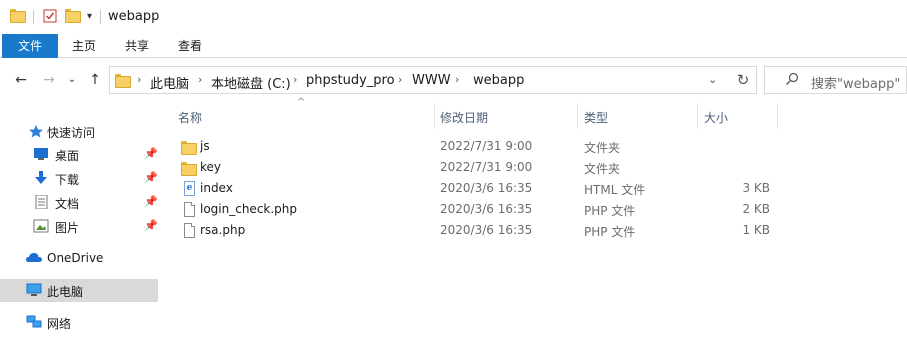 The width and height of the screenshot is (907, 345). What do you see at coordinates (453, 46) in the screenshot?
I see `ribbon-tabs: 文件 主页 共享 查看` at bounding box center [453, 46].